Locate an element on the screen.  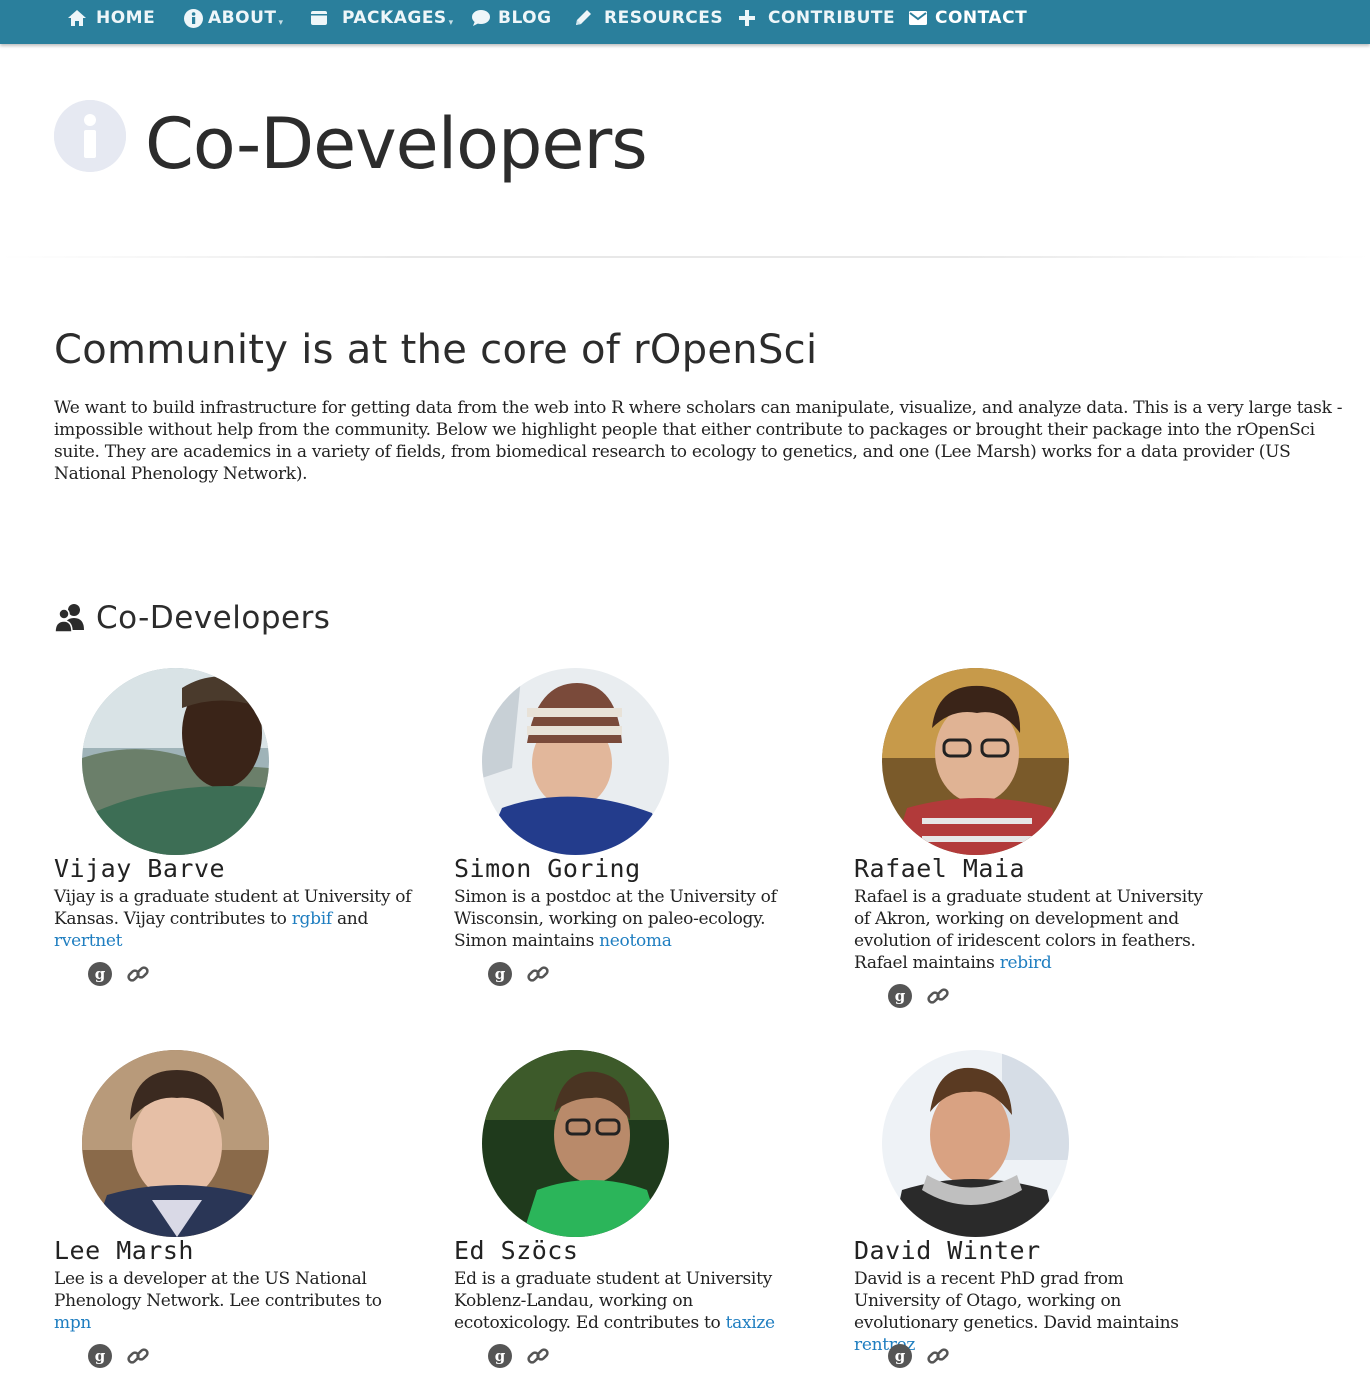
nav-contribute-label: CONTRIBUTE is located at coordinates (832, 18).